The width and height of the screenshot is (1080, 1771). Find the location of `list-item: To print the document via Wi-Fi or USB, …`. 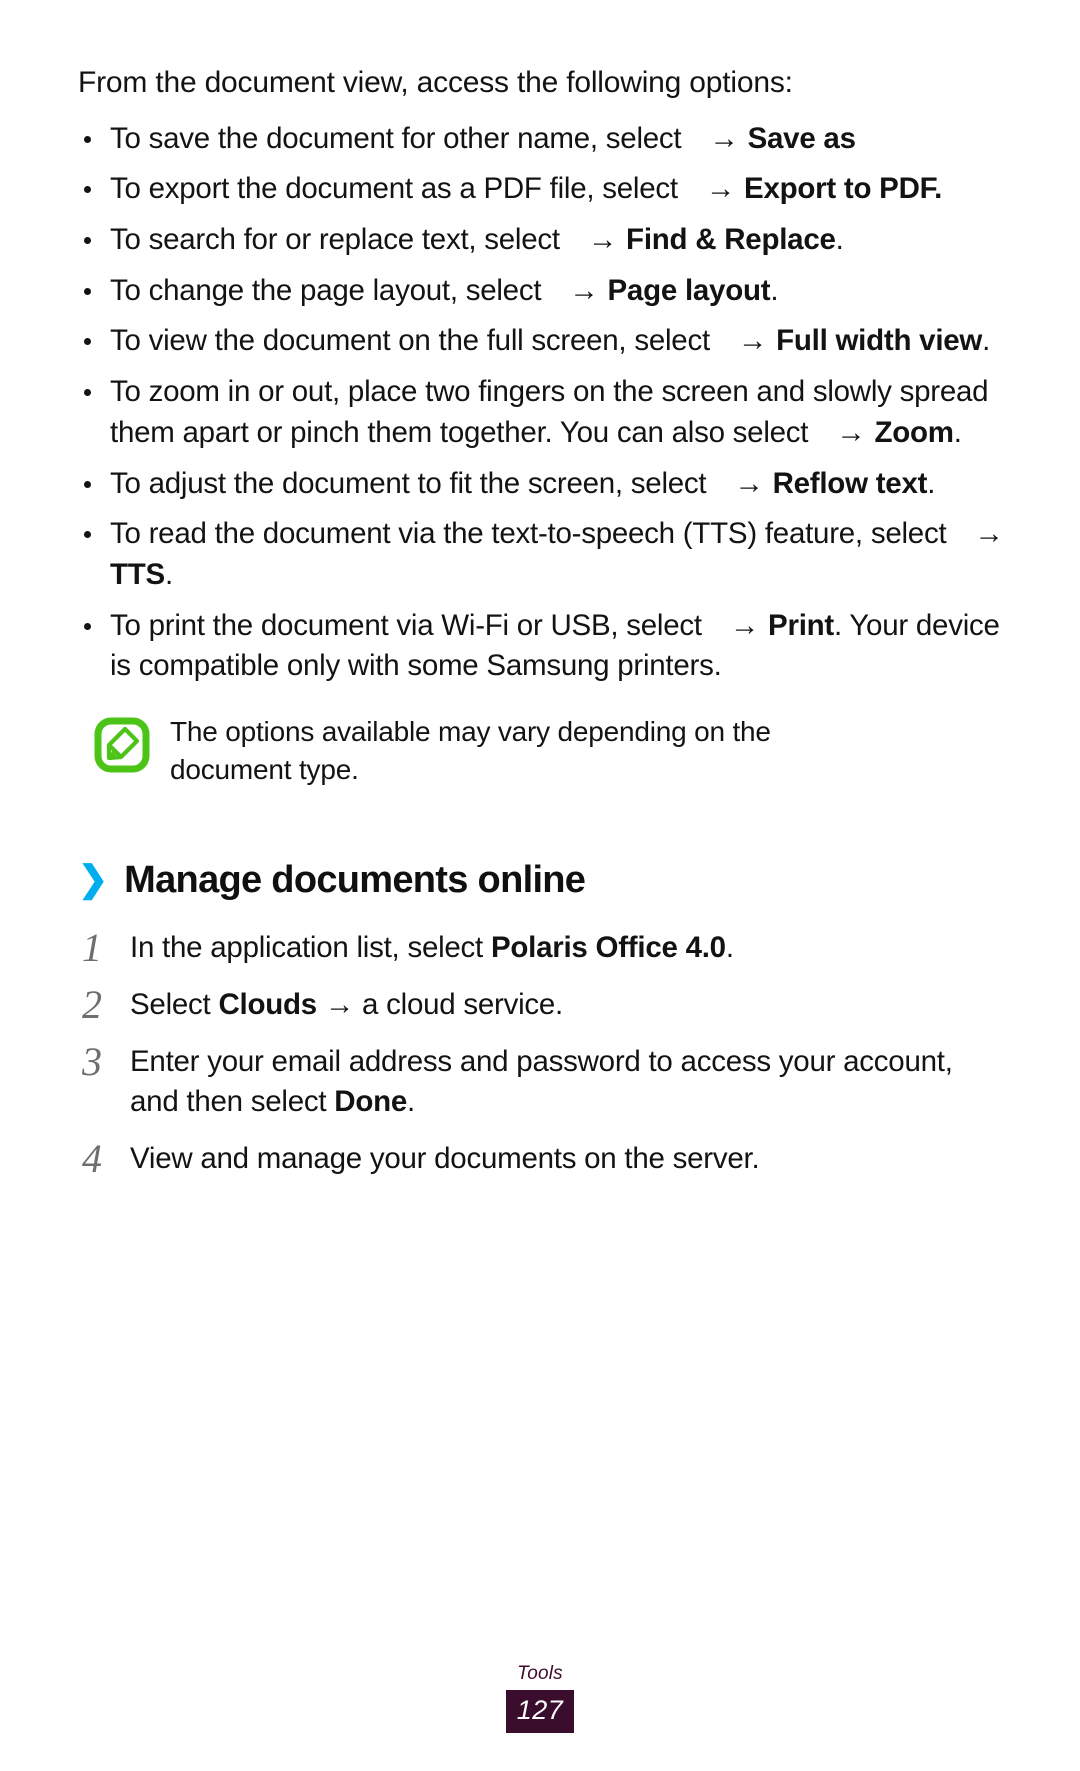

list-item: To print the document via Wi-Fi or USB, … is located at coordinates (543, 646).